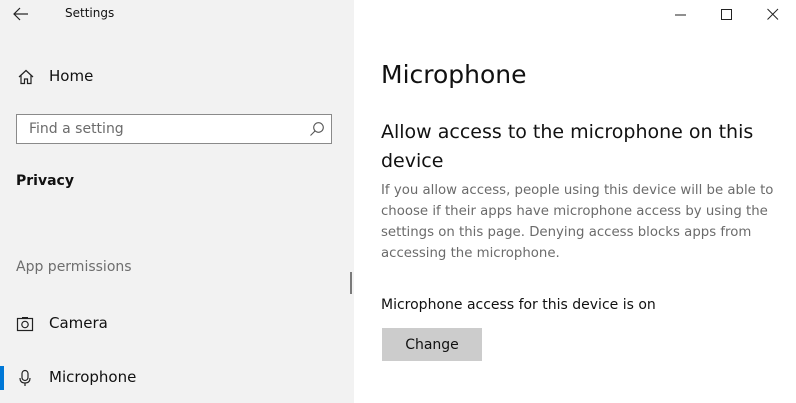 This screenshot has height=403, width=796. Describe the element at coordinates (20, 14) in the screenshot. I see `back-arrow-icon` at that location.